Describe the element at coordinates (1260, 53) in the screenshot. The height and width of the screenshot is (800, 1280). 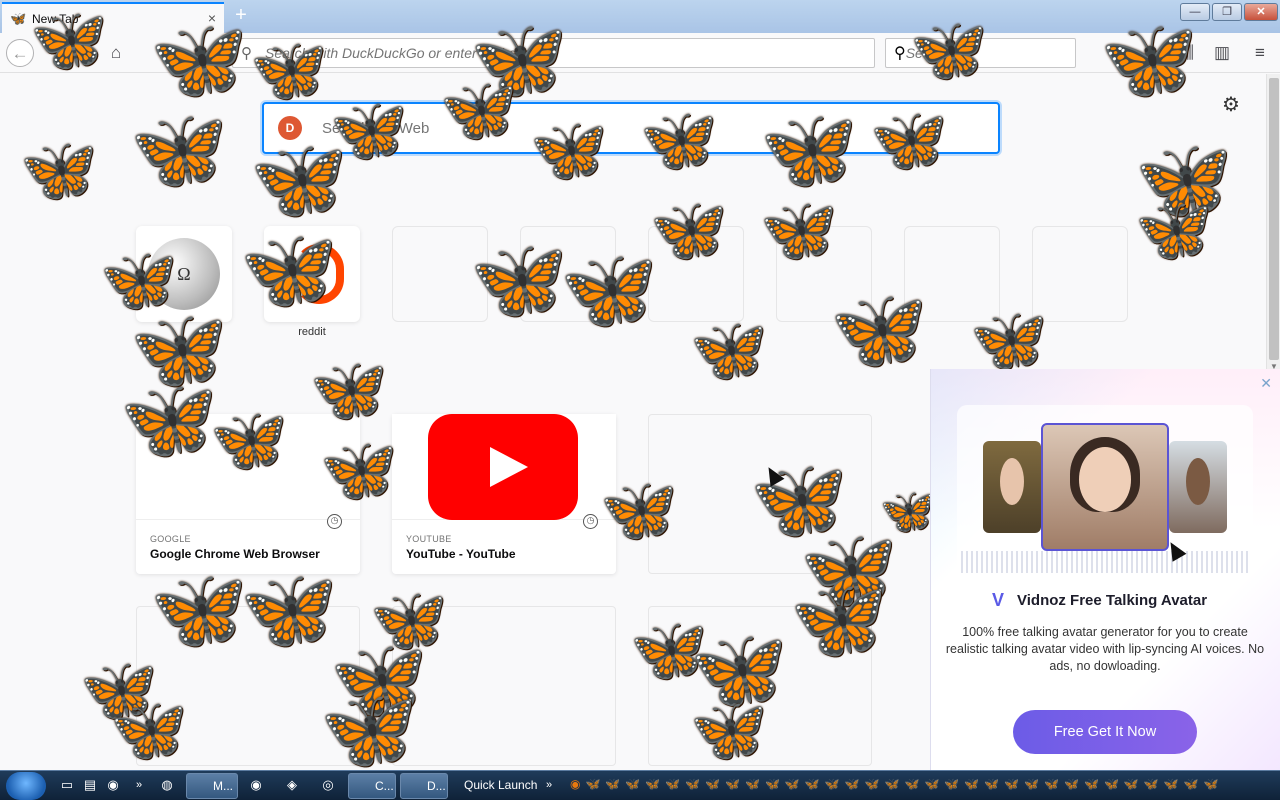
I see `menu-icon: ≡` at that location.